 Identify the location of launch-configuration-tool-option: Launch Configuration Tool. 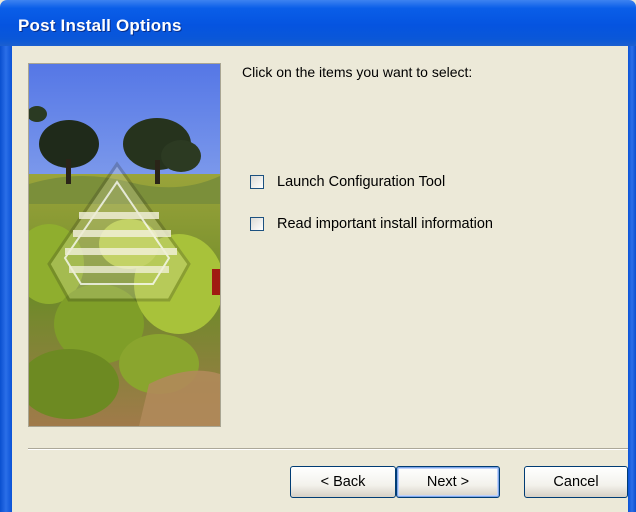
(347, 182).